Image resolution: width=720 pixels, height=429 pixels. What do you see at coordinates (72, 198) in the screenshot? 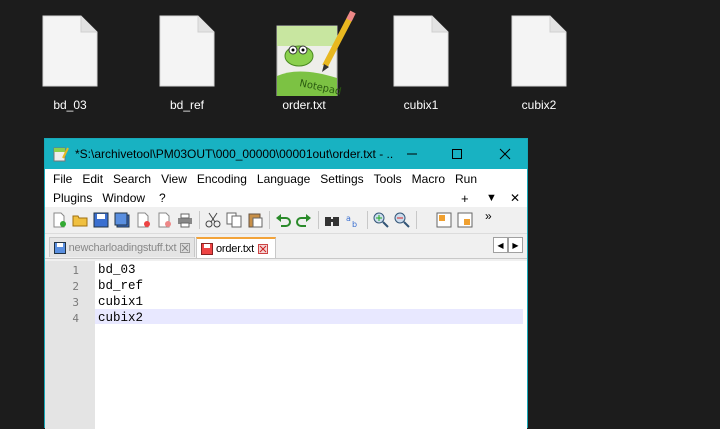
I see `menu-plugins: Plugins` at bounding box center [72, 198].